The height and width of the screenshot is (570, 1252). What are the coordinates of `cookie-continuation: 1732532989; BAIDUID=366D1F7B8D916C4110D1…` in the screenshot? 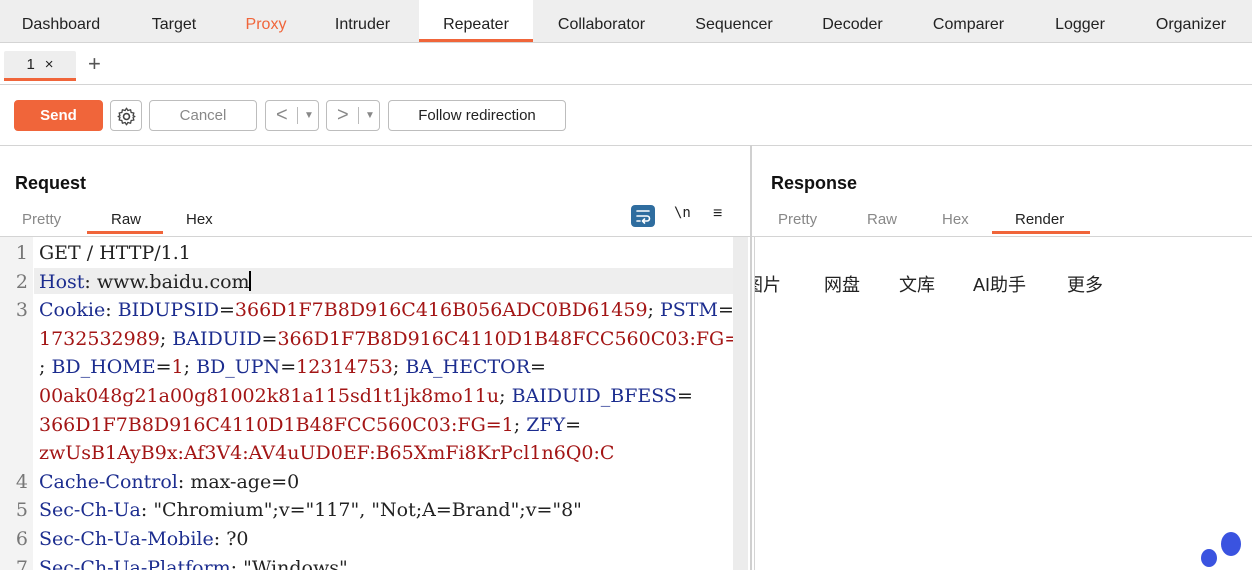 It's located at (386, 339).